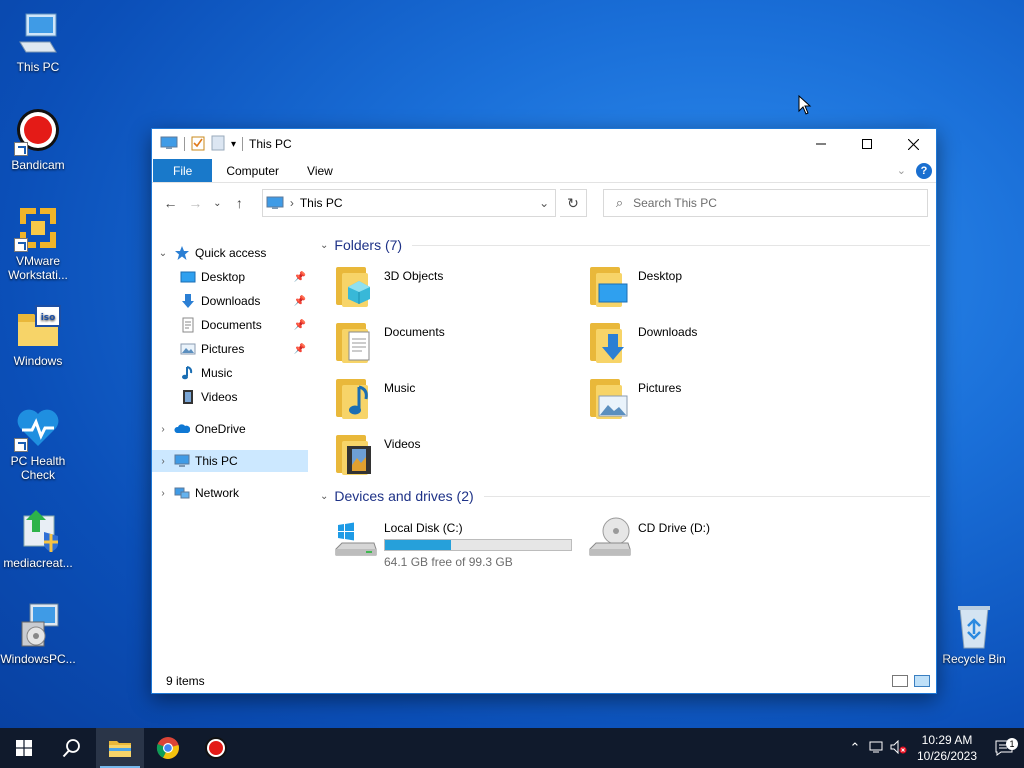 The height and width of the screenshot is (768, 1024). Describe the element at coordinates (913, 144) in the screenshot. I see `close-button` at that location.